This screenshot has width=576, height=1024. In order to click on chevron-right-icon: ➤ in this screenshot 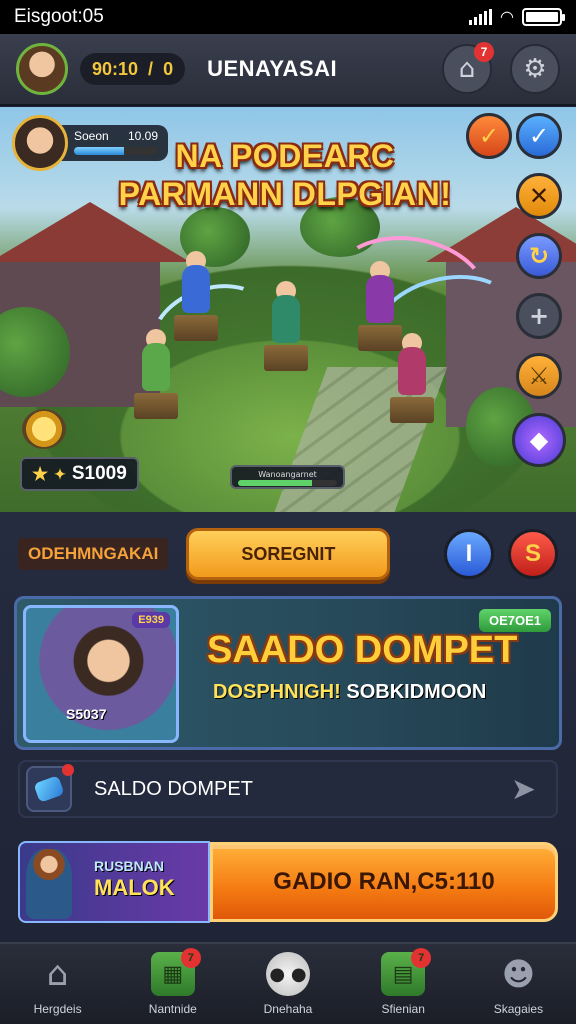, I will do `click(523, 789)`.